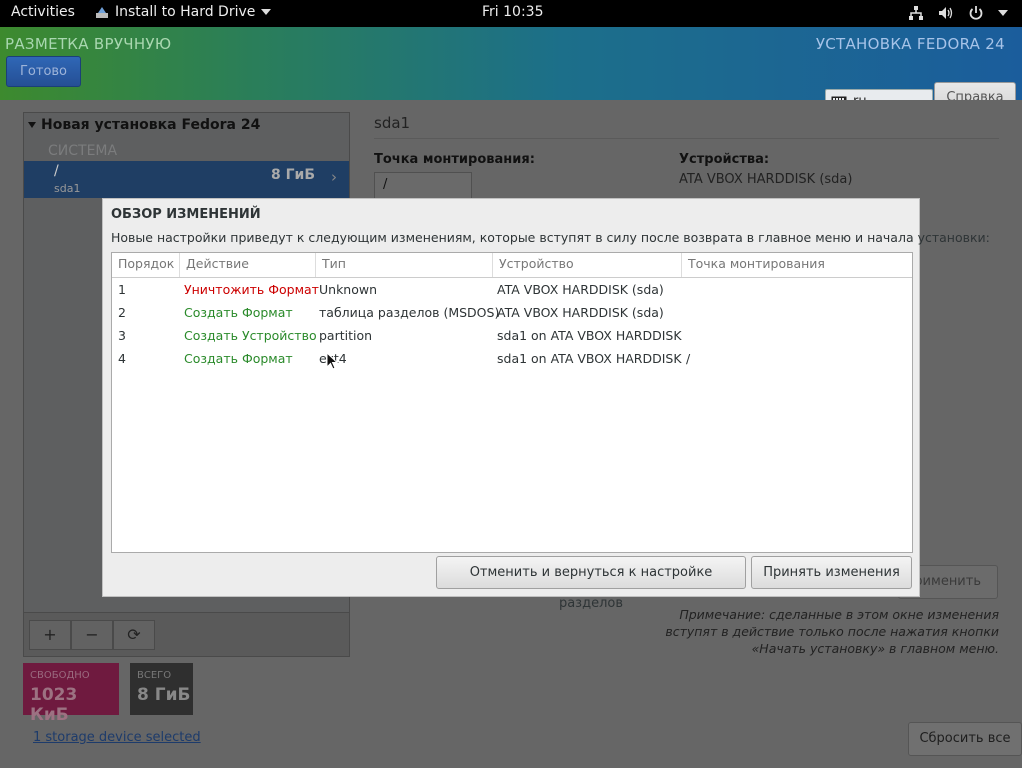 The image size is (1022, 768). What do you see at coordinates (186, 179) in the screenshot?
I see `mount-point-row: / sda1 8 ГиБ ›` at bounding box center [186, 179].